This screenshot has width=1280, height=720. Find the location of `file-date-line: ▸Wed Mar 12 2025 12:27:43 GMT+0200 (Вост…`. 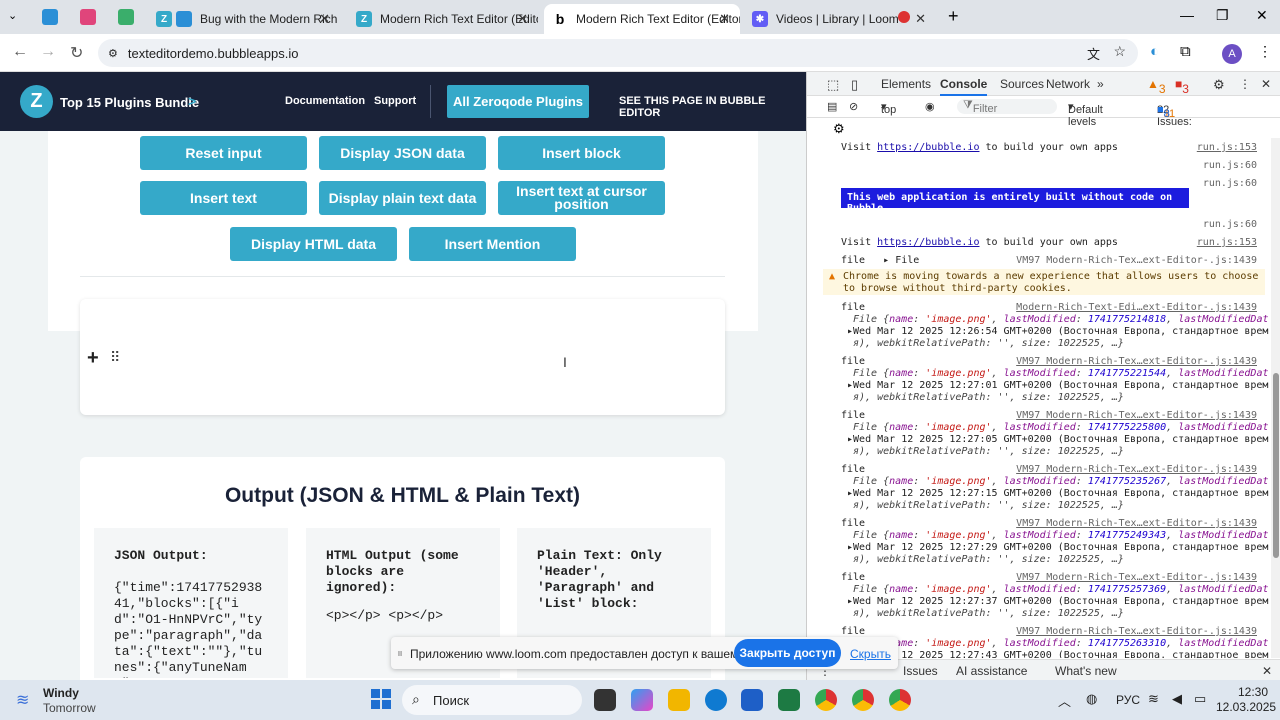

file-date-line: ▸Wed Mar 12 2025 12:27:43 GMT+0200 (Вост… is located at coordinates (1058, 654).